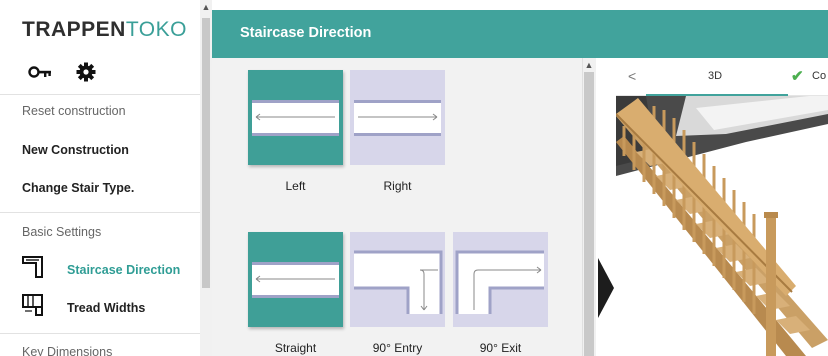  I want to click on tab-confirm: Co, so click(819, 76).